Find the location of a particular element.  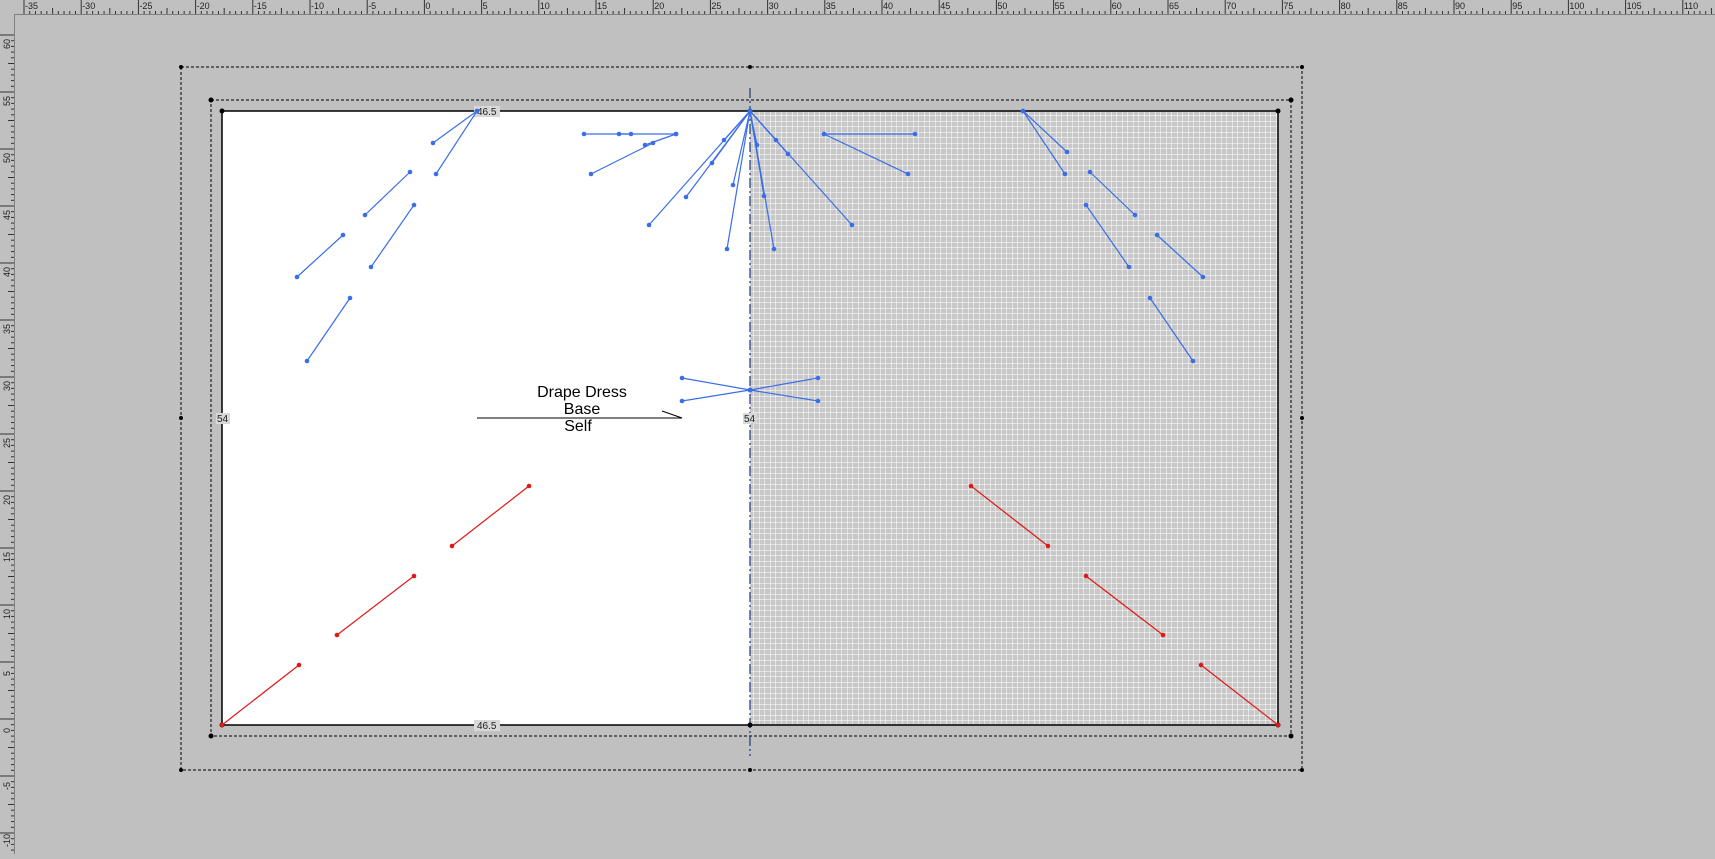

width-dimension-bottom: 46.5 is located at coordinates (487, 726).